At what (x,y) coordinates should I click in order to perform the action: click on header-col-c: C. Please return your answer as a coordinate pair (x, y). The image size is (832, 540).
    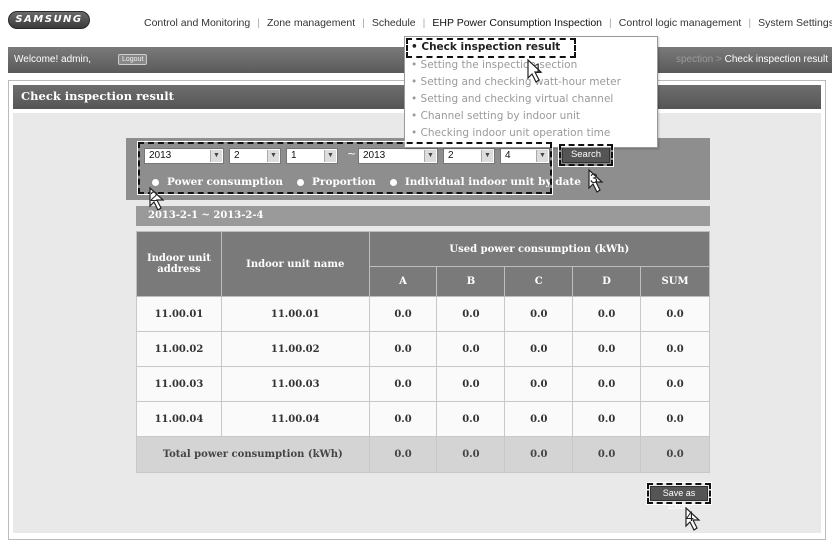
    Looking at the image, I should click on (539, 281).